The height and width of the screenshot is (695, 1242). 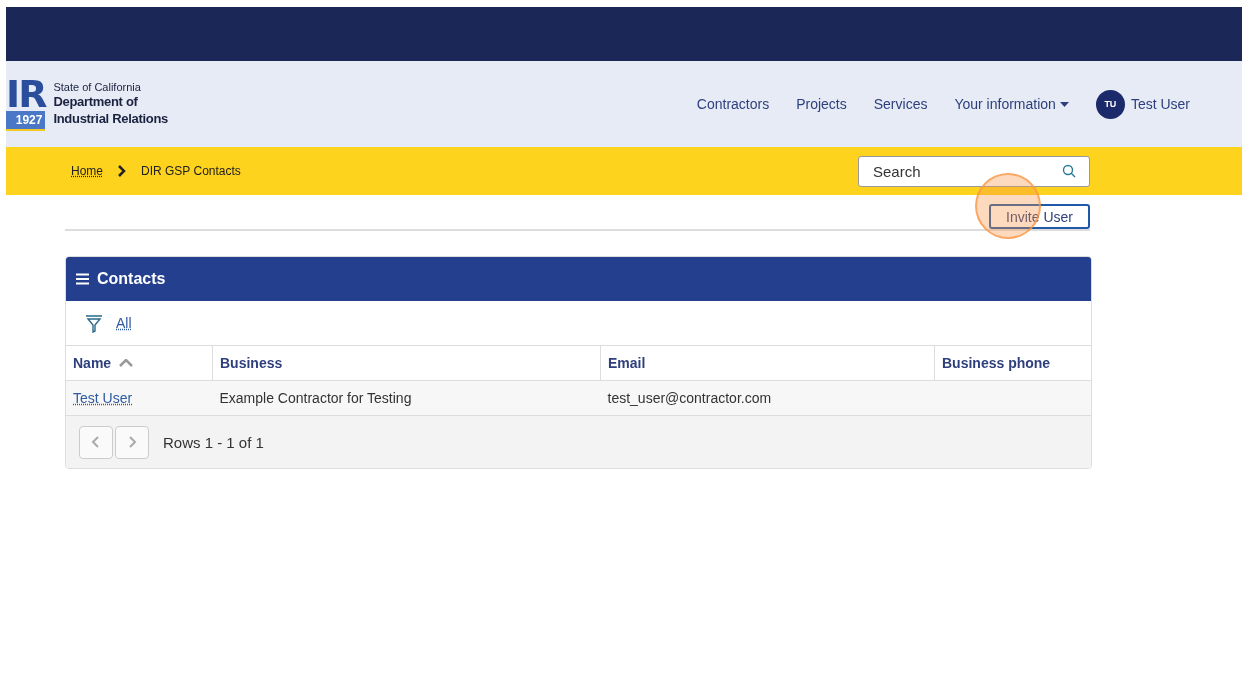 What do you see at coordinates (97, 87) in the screenshot?
I see `logo-state: State of California` at bounding box center [97, 87].